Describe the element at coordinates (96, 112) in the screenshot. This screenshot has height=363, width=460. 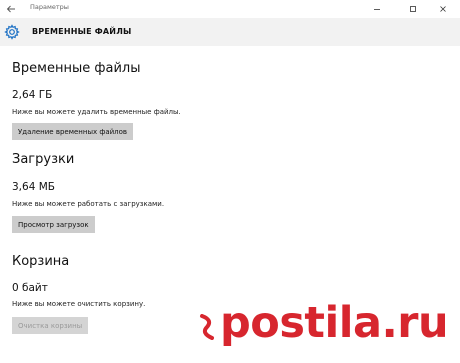
I see `temp-files-description: Ниже вы можете удалить временные файлы.` at that location.